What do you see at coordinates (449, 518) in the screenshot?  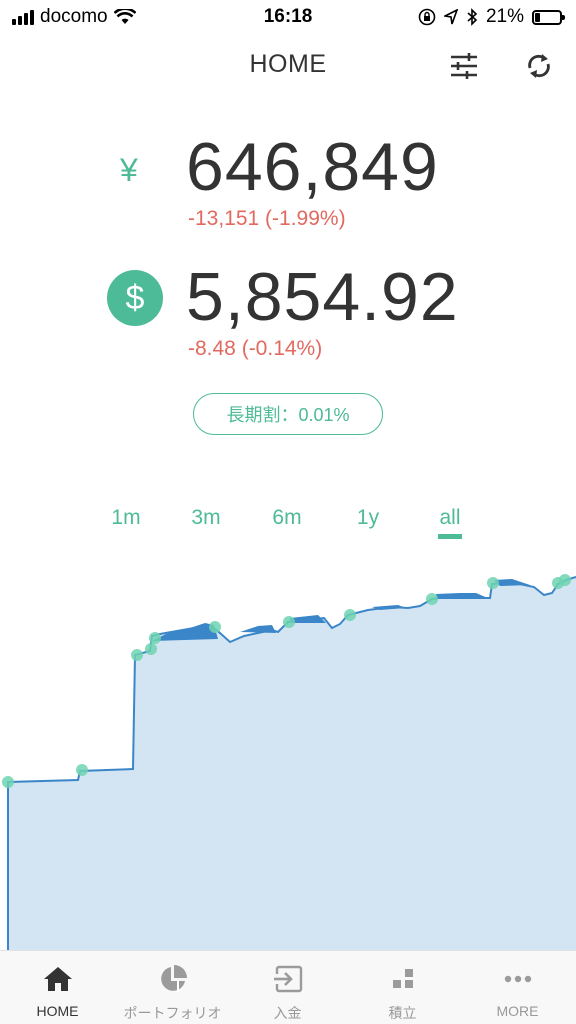 I see `range-tab-all: all` at bounding box center [449, 518].